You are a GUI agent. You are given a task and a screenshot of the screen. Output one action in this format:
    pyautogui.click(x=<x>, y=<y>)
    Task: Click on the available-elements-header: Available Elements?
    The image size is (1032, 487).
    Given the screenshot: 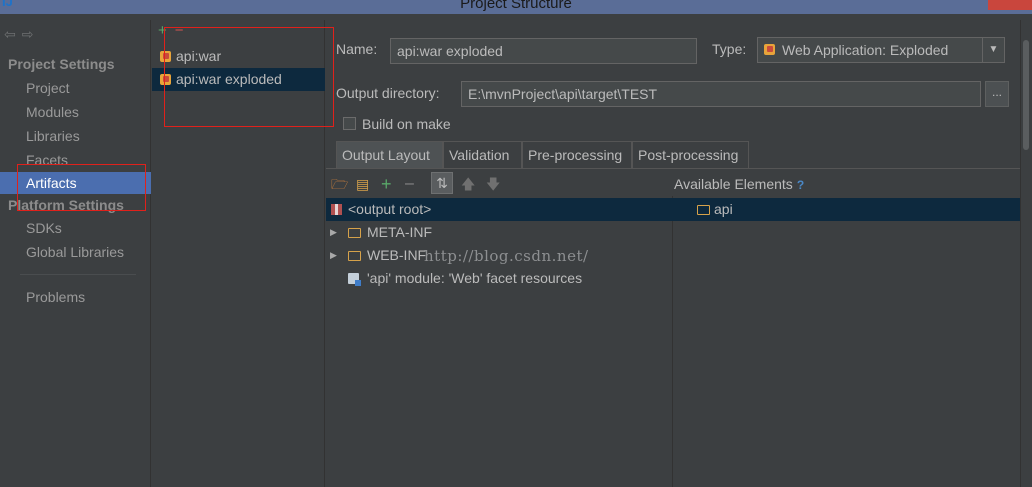 What is the action you would take?
    pyautogui.click(x=739, y=184)
    